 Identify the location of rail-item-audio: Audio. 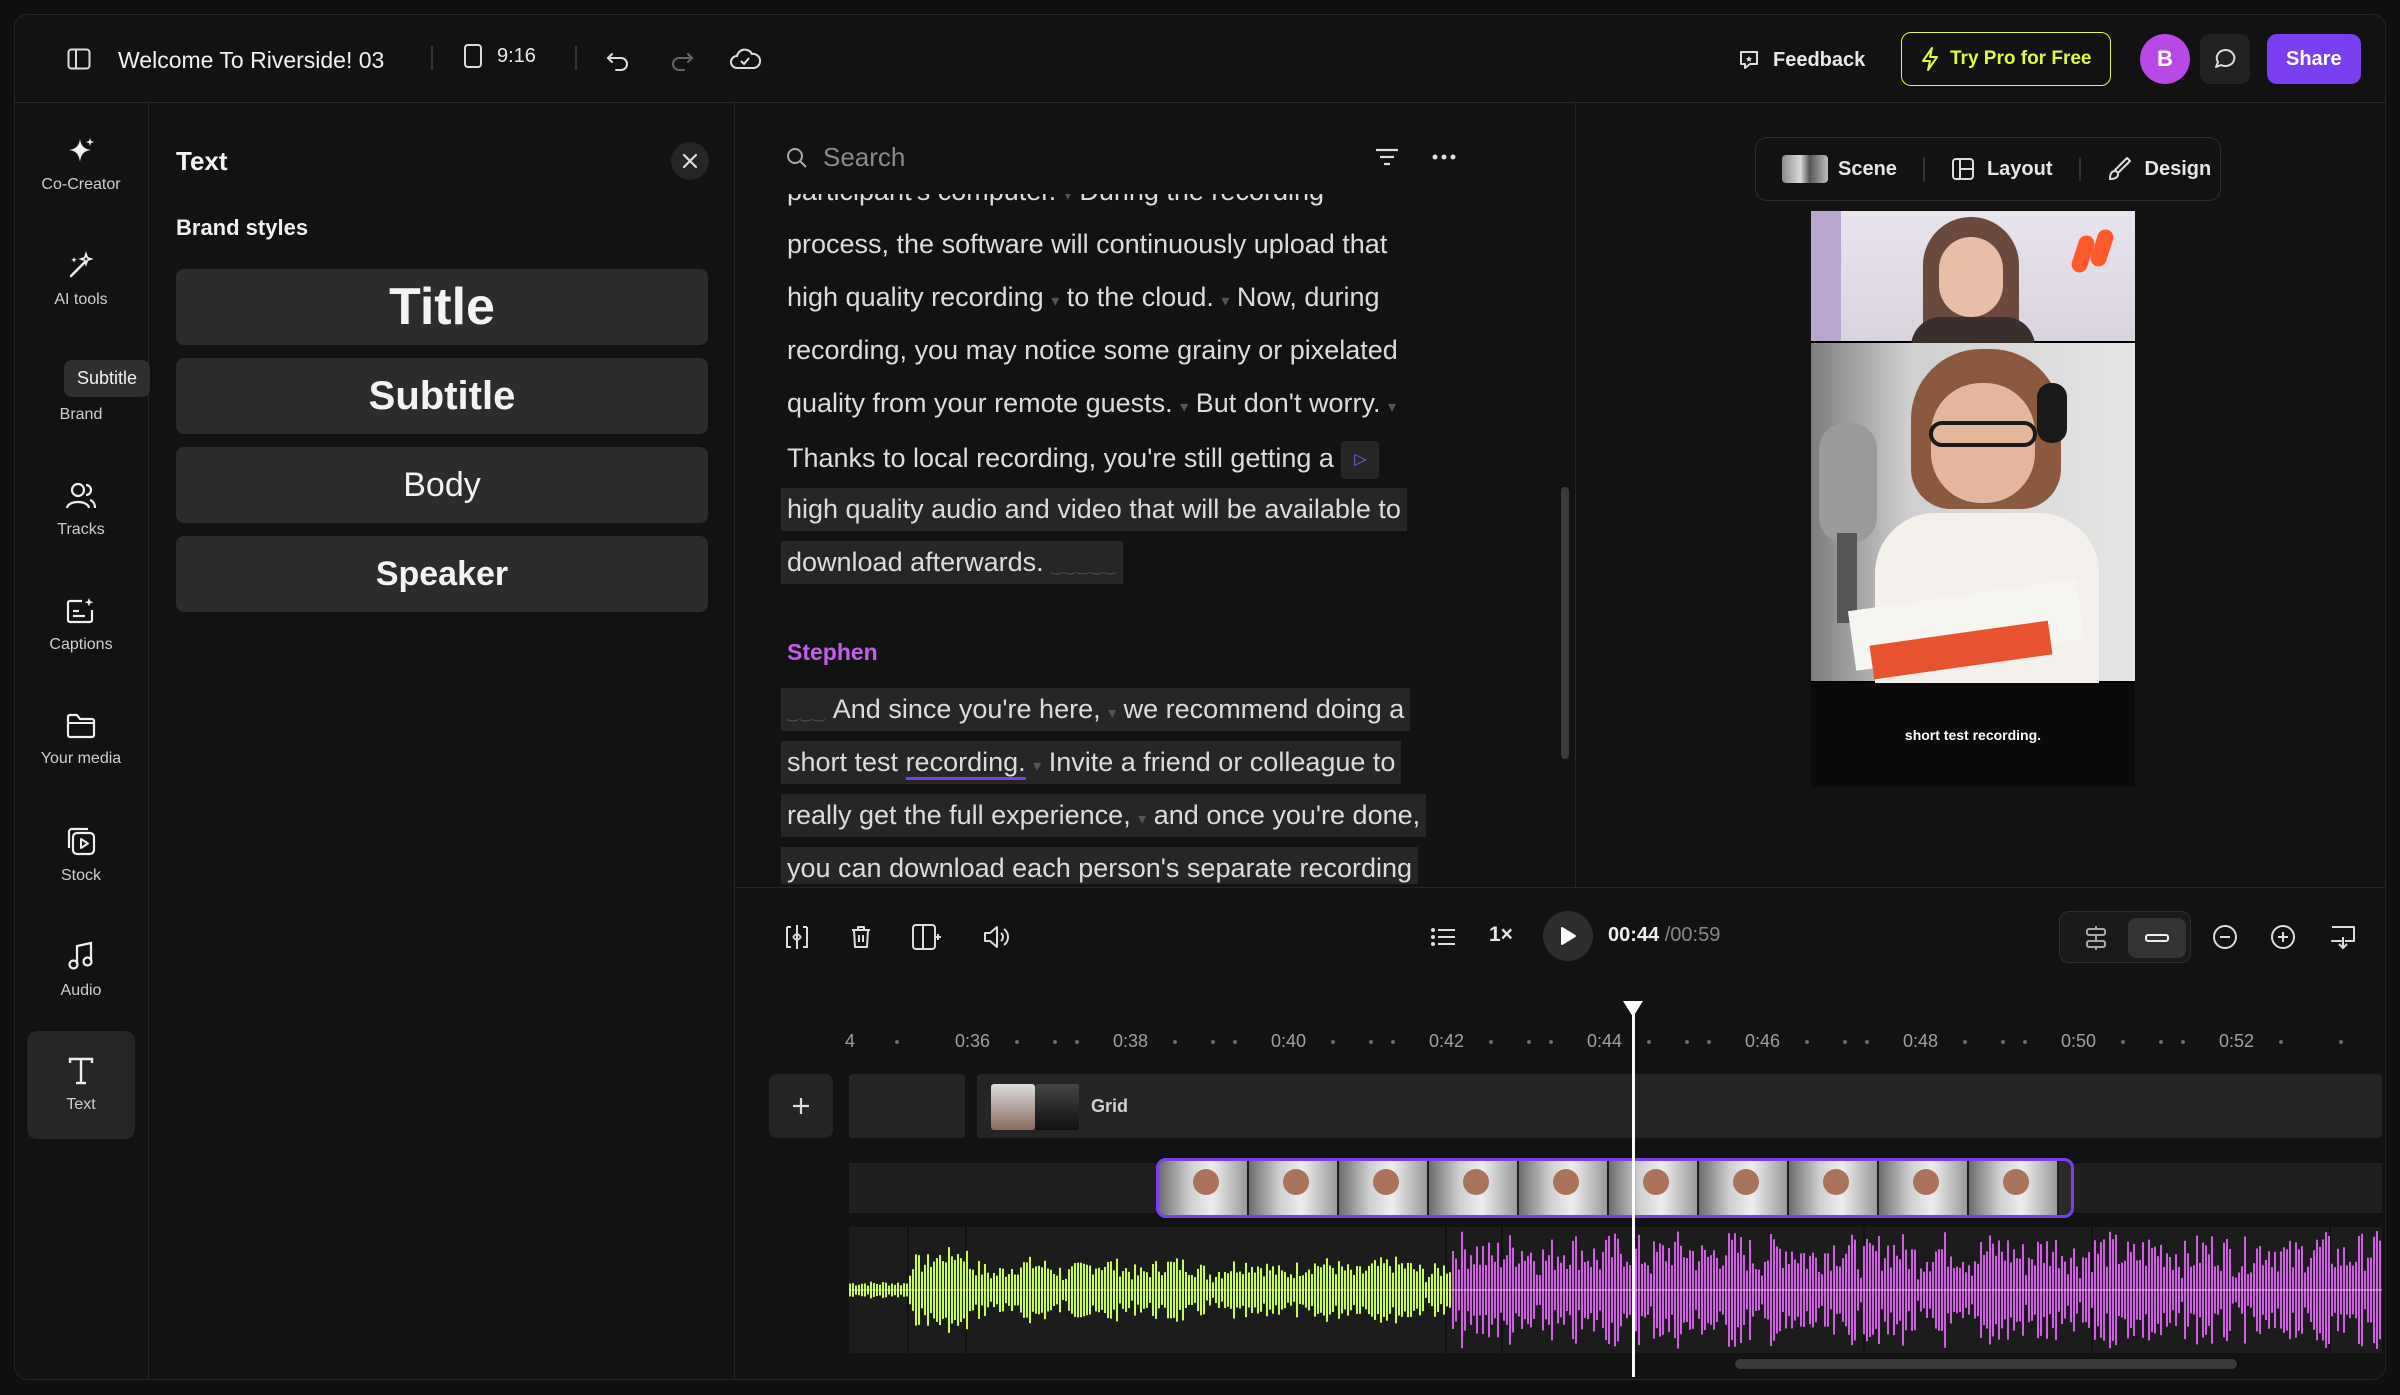
(81, 970).